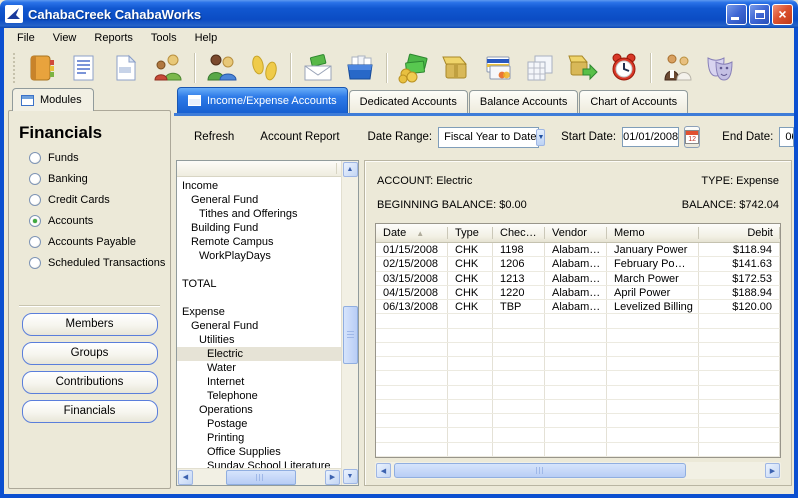 Image resolution: width=798 pixels, height=498 pixels. I want to click on tree-item: Printing, so click(259, 438).